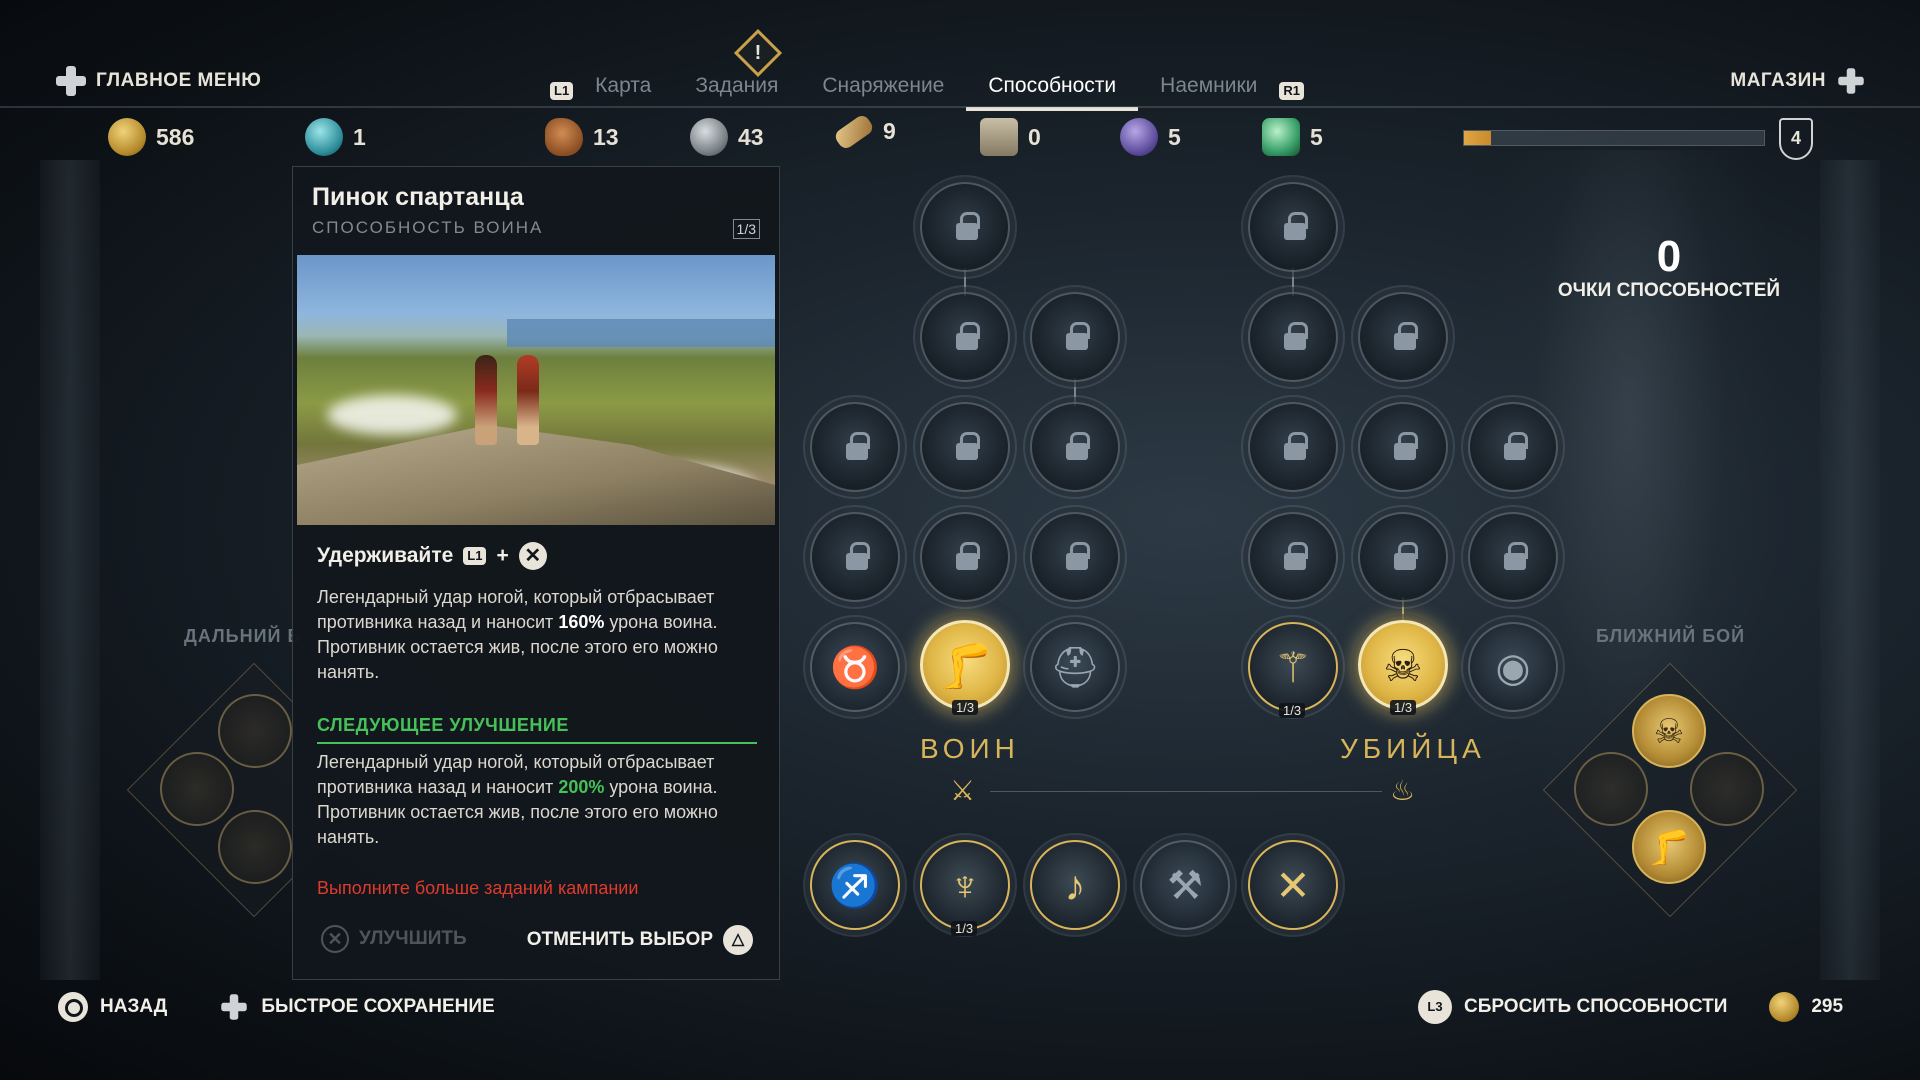 The image size is (1920, 1080). I want to click on crossed-axes-icon: ⚒, so click(1185, 886).